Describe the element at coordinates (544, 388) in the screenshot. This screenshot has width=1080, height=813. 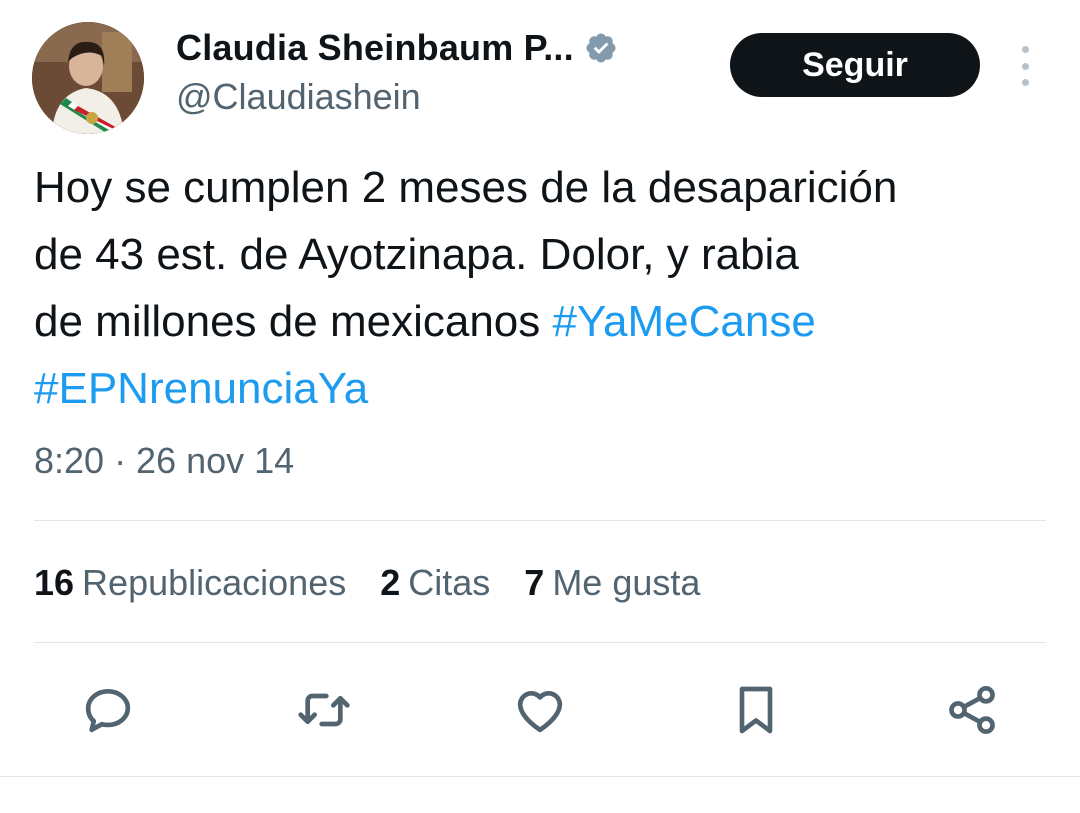
I see `tweet-text-line: #EPNrenunciaYa` at that location.